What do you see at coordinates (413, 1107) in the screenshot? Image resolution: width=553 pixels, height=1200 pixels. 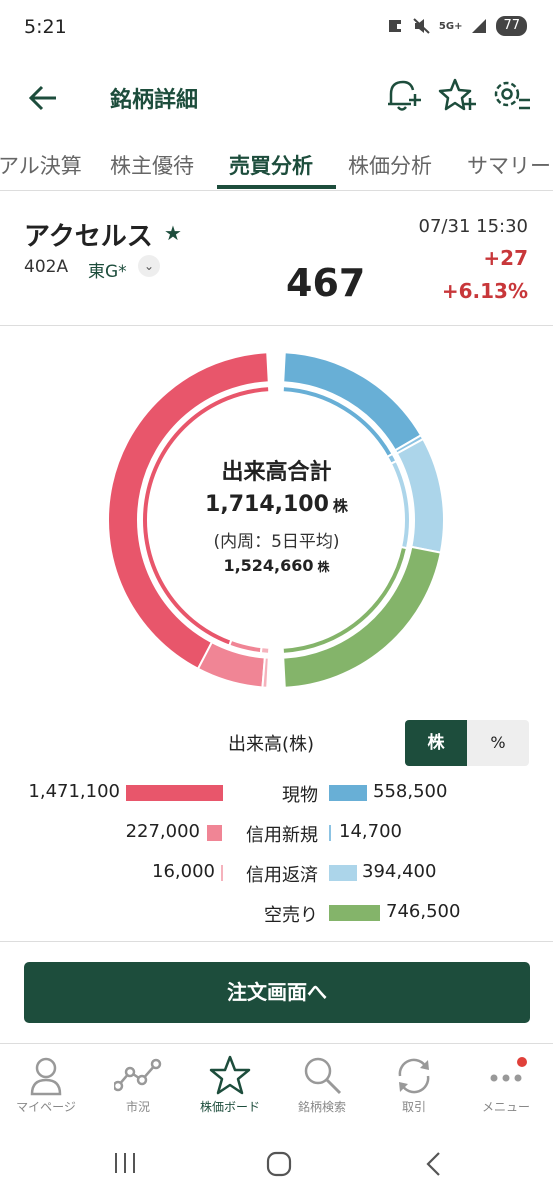 I see `nav-label: 取引` at bounding box center [413, 1107].